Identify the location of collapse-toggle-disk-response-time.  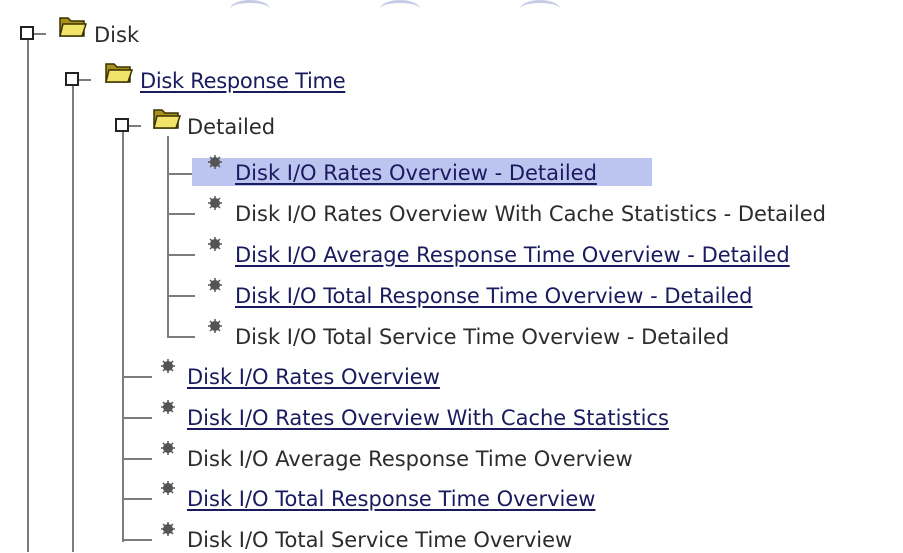
(72, 79).